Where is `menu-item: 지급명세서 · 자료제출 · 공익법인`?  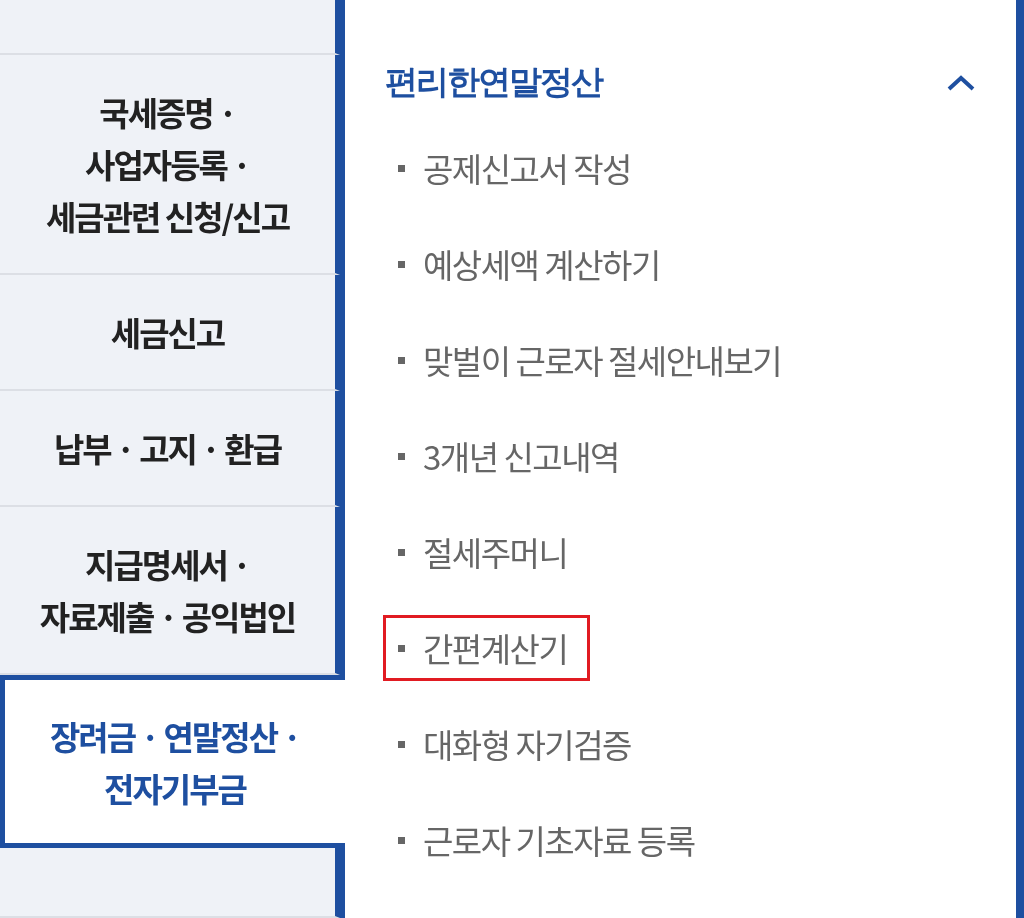 menu-item: 지급명세서 · 자료제출 · 공익법인 is located at coordinates (170, 591).